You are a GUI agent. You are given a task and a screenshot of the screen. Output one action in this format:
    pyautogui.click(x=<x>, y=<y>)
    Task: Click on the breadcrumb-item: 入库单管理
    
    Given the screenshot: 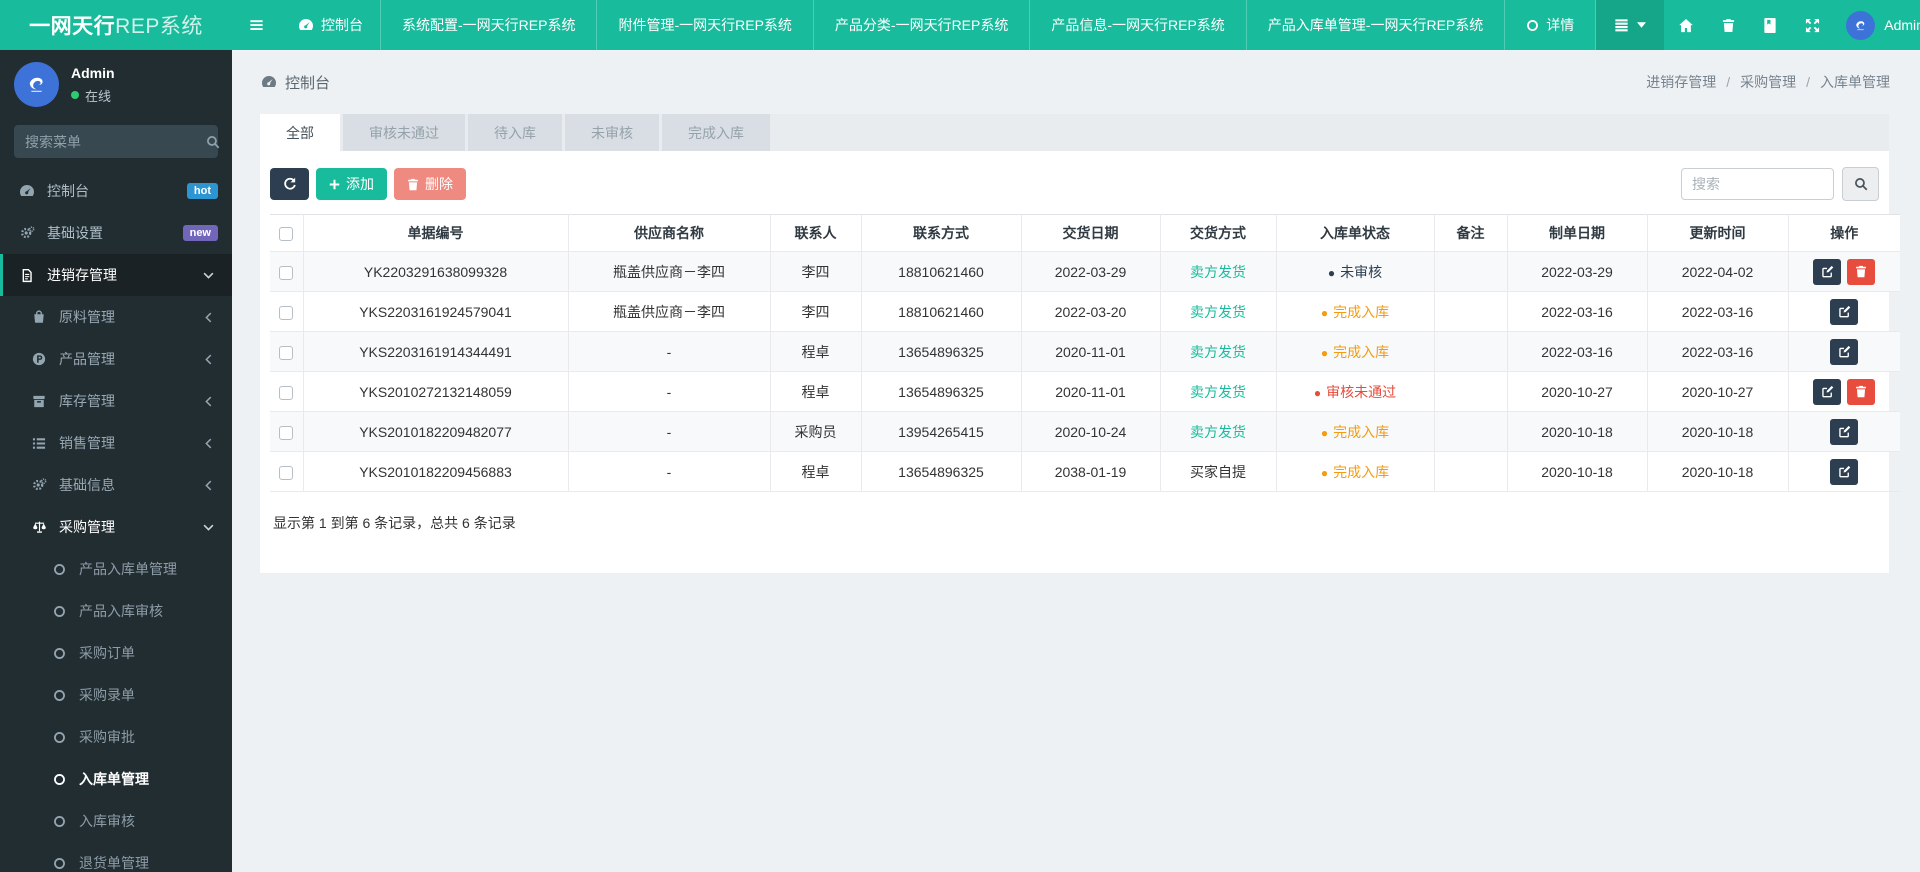 What is the action you would take?
    pyautogui.click(x=1855, y=82)
    